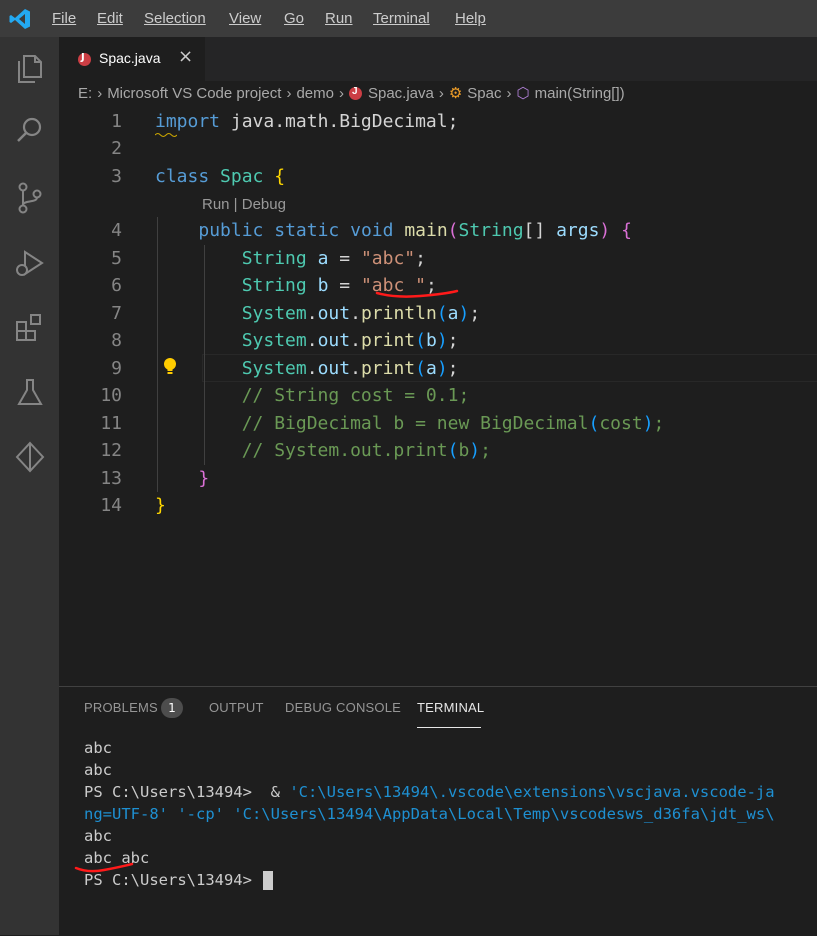  What do you see at coordinates (401, 18) in the screenshot?
I see `menu-terminal: Terminal` at bounding box center [401, 18].